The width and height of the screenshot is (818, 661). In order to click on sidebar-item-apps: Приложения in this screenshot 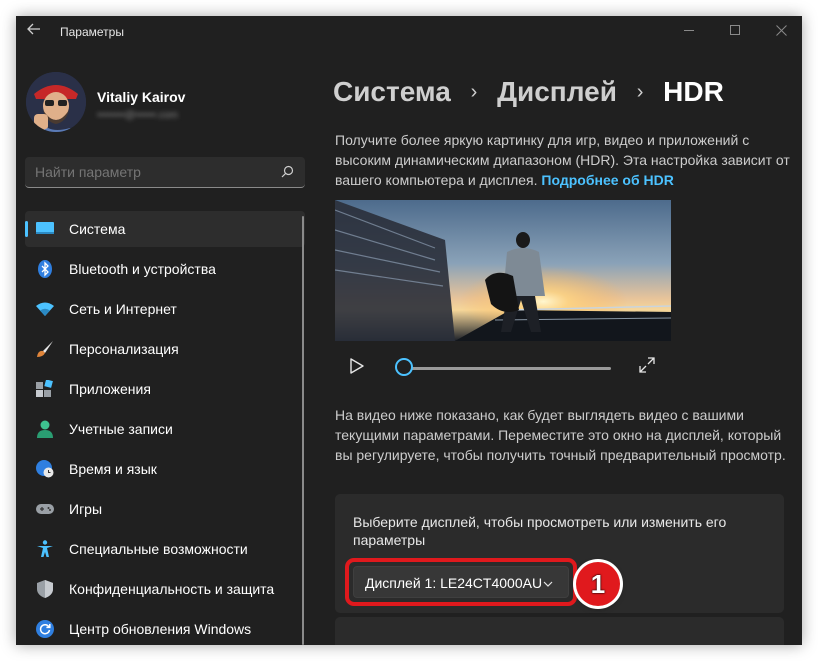, I will do `click(165, 389)`.